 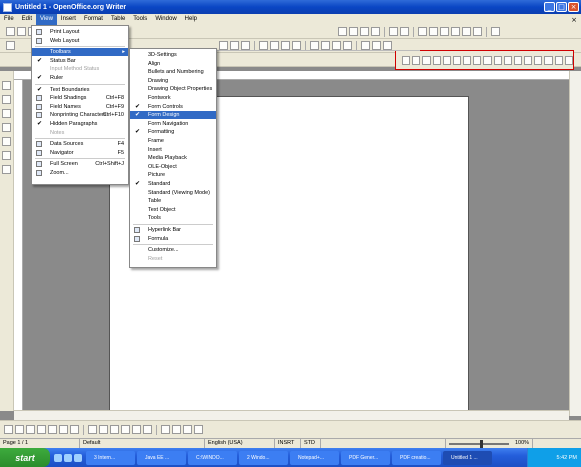 What do you see at coordinates (173, 55) in the screenshot?
I see `menu-item-3d-settings: 3D-Settings` at bounding box center [173, 55].